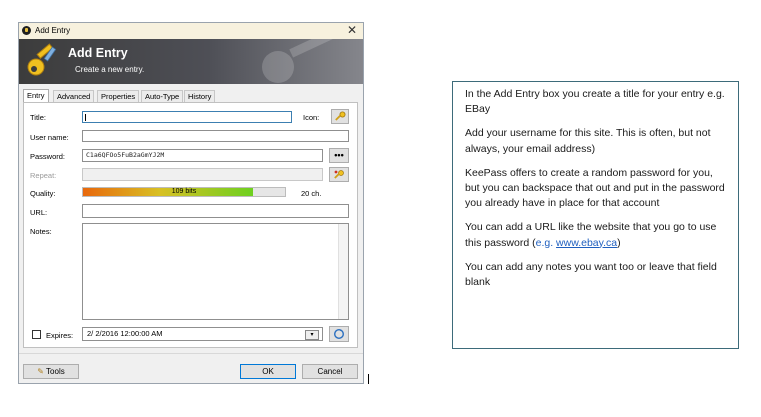 The height and width of the screenshot is (417, 761). I want to click on password-generator-icon, so click(339, 174).